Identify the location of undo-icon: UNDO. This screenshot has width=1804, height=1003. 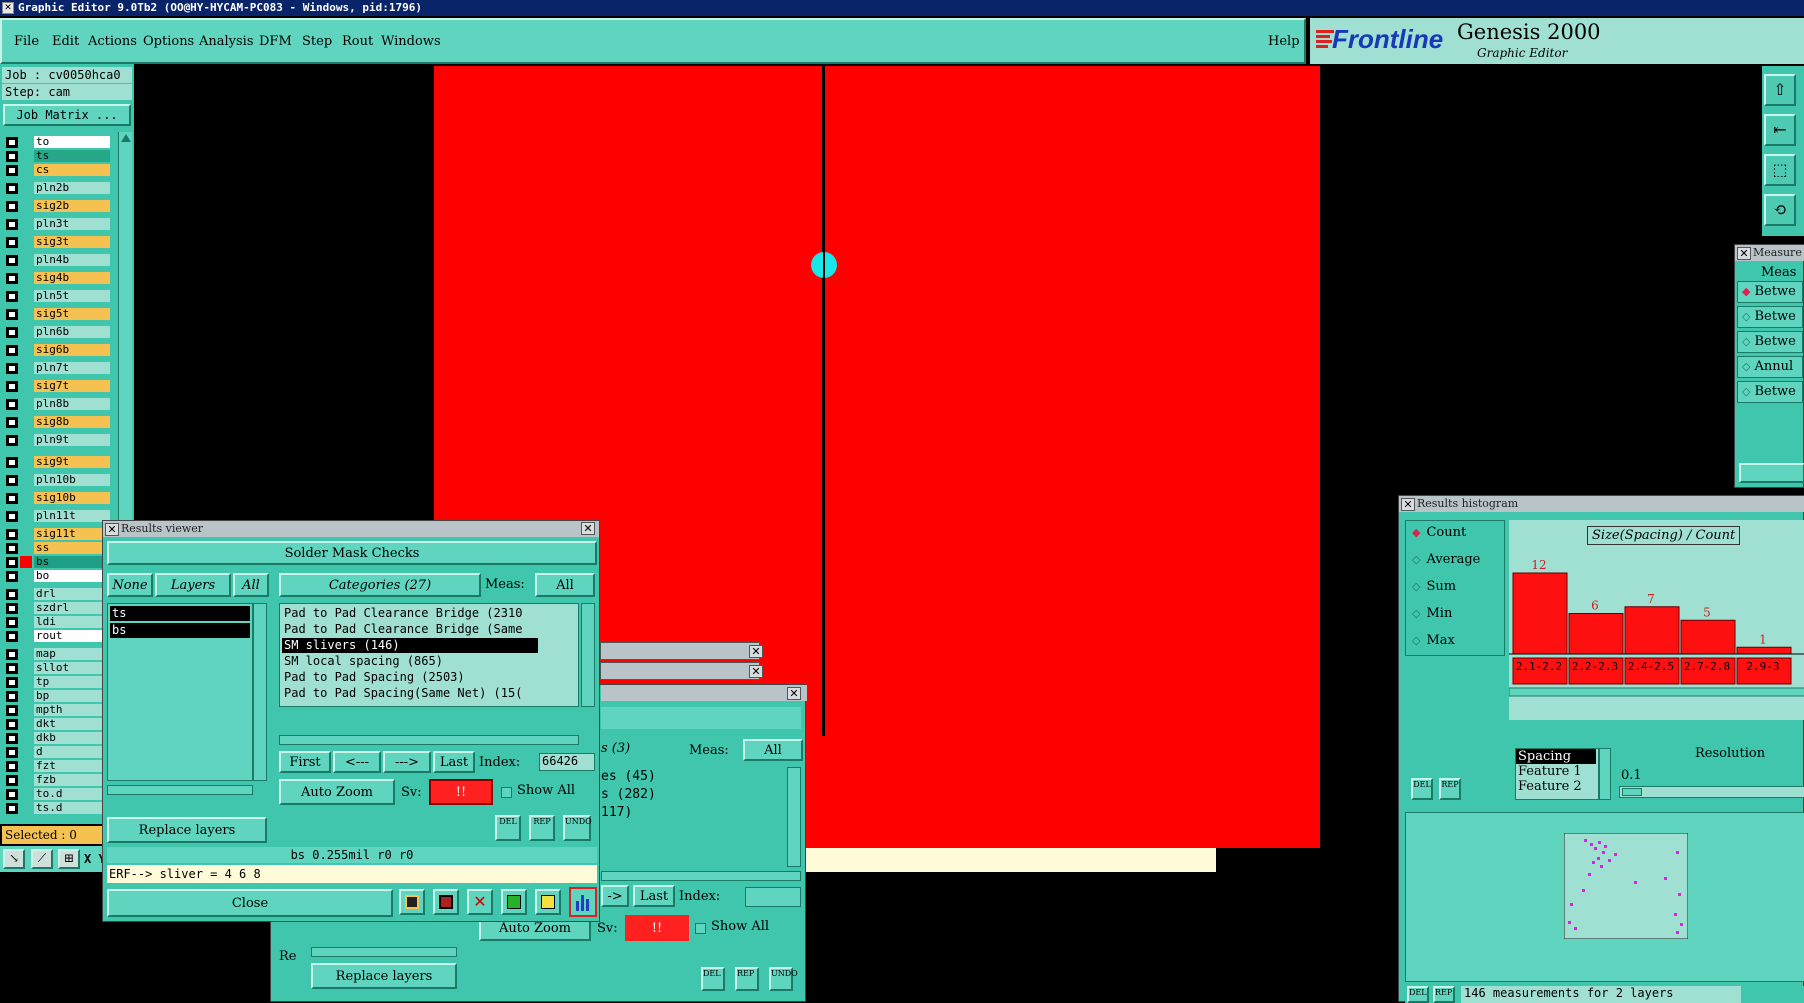
(577, 828).